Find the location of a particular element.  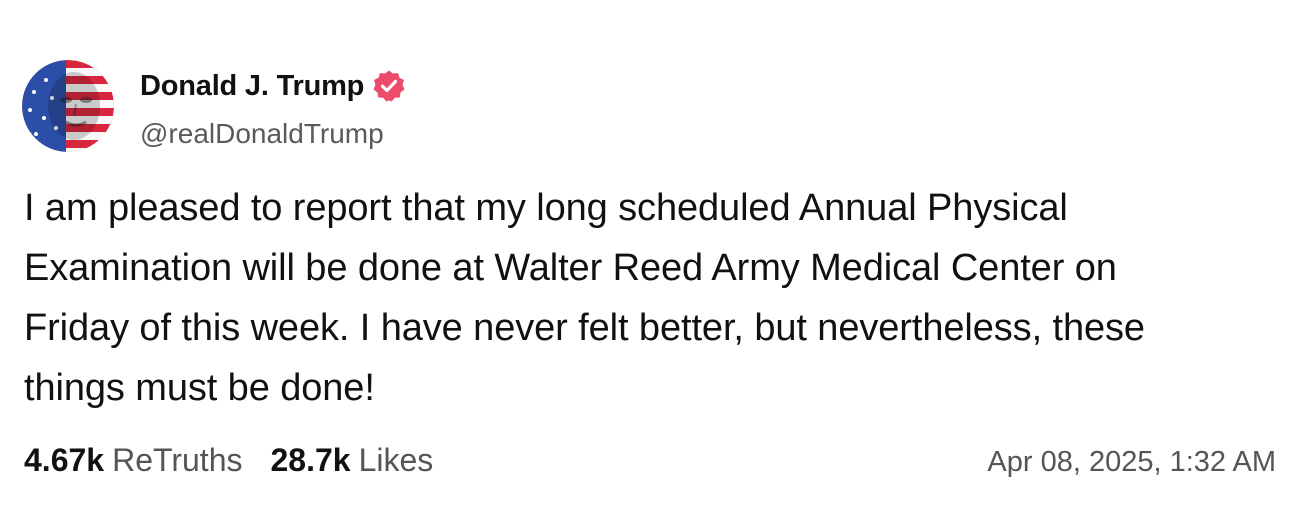

author-name: Donald J. Trump is located at coordinates (252, 86).